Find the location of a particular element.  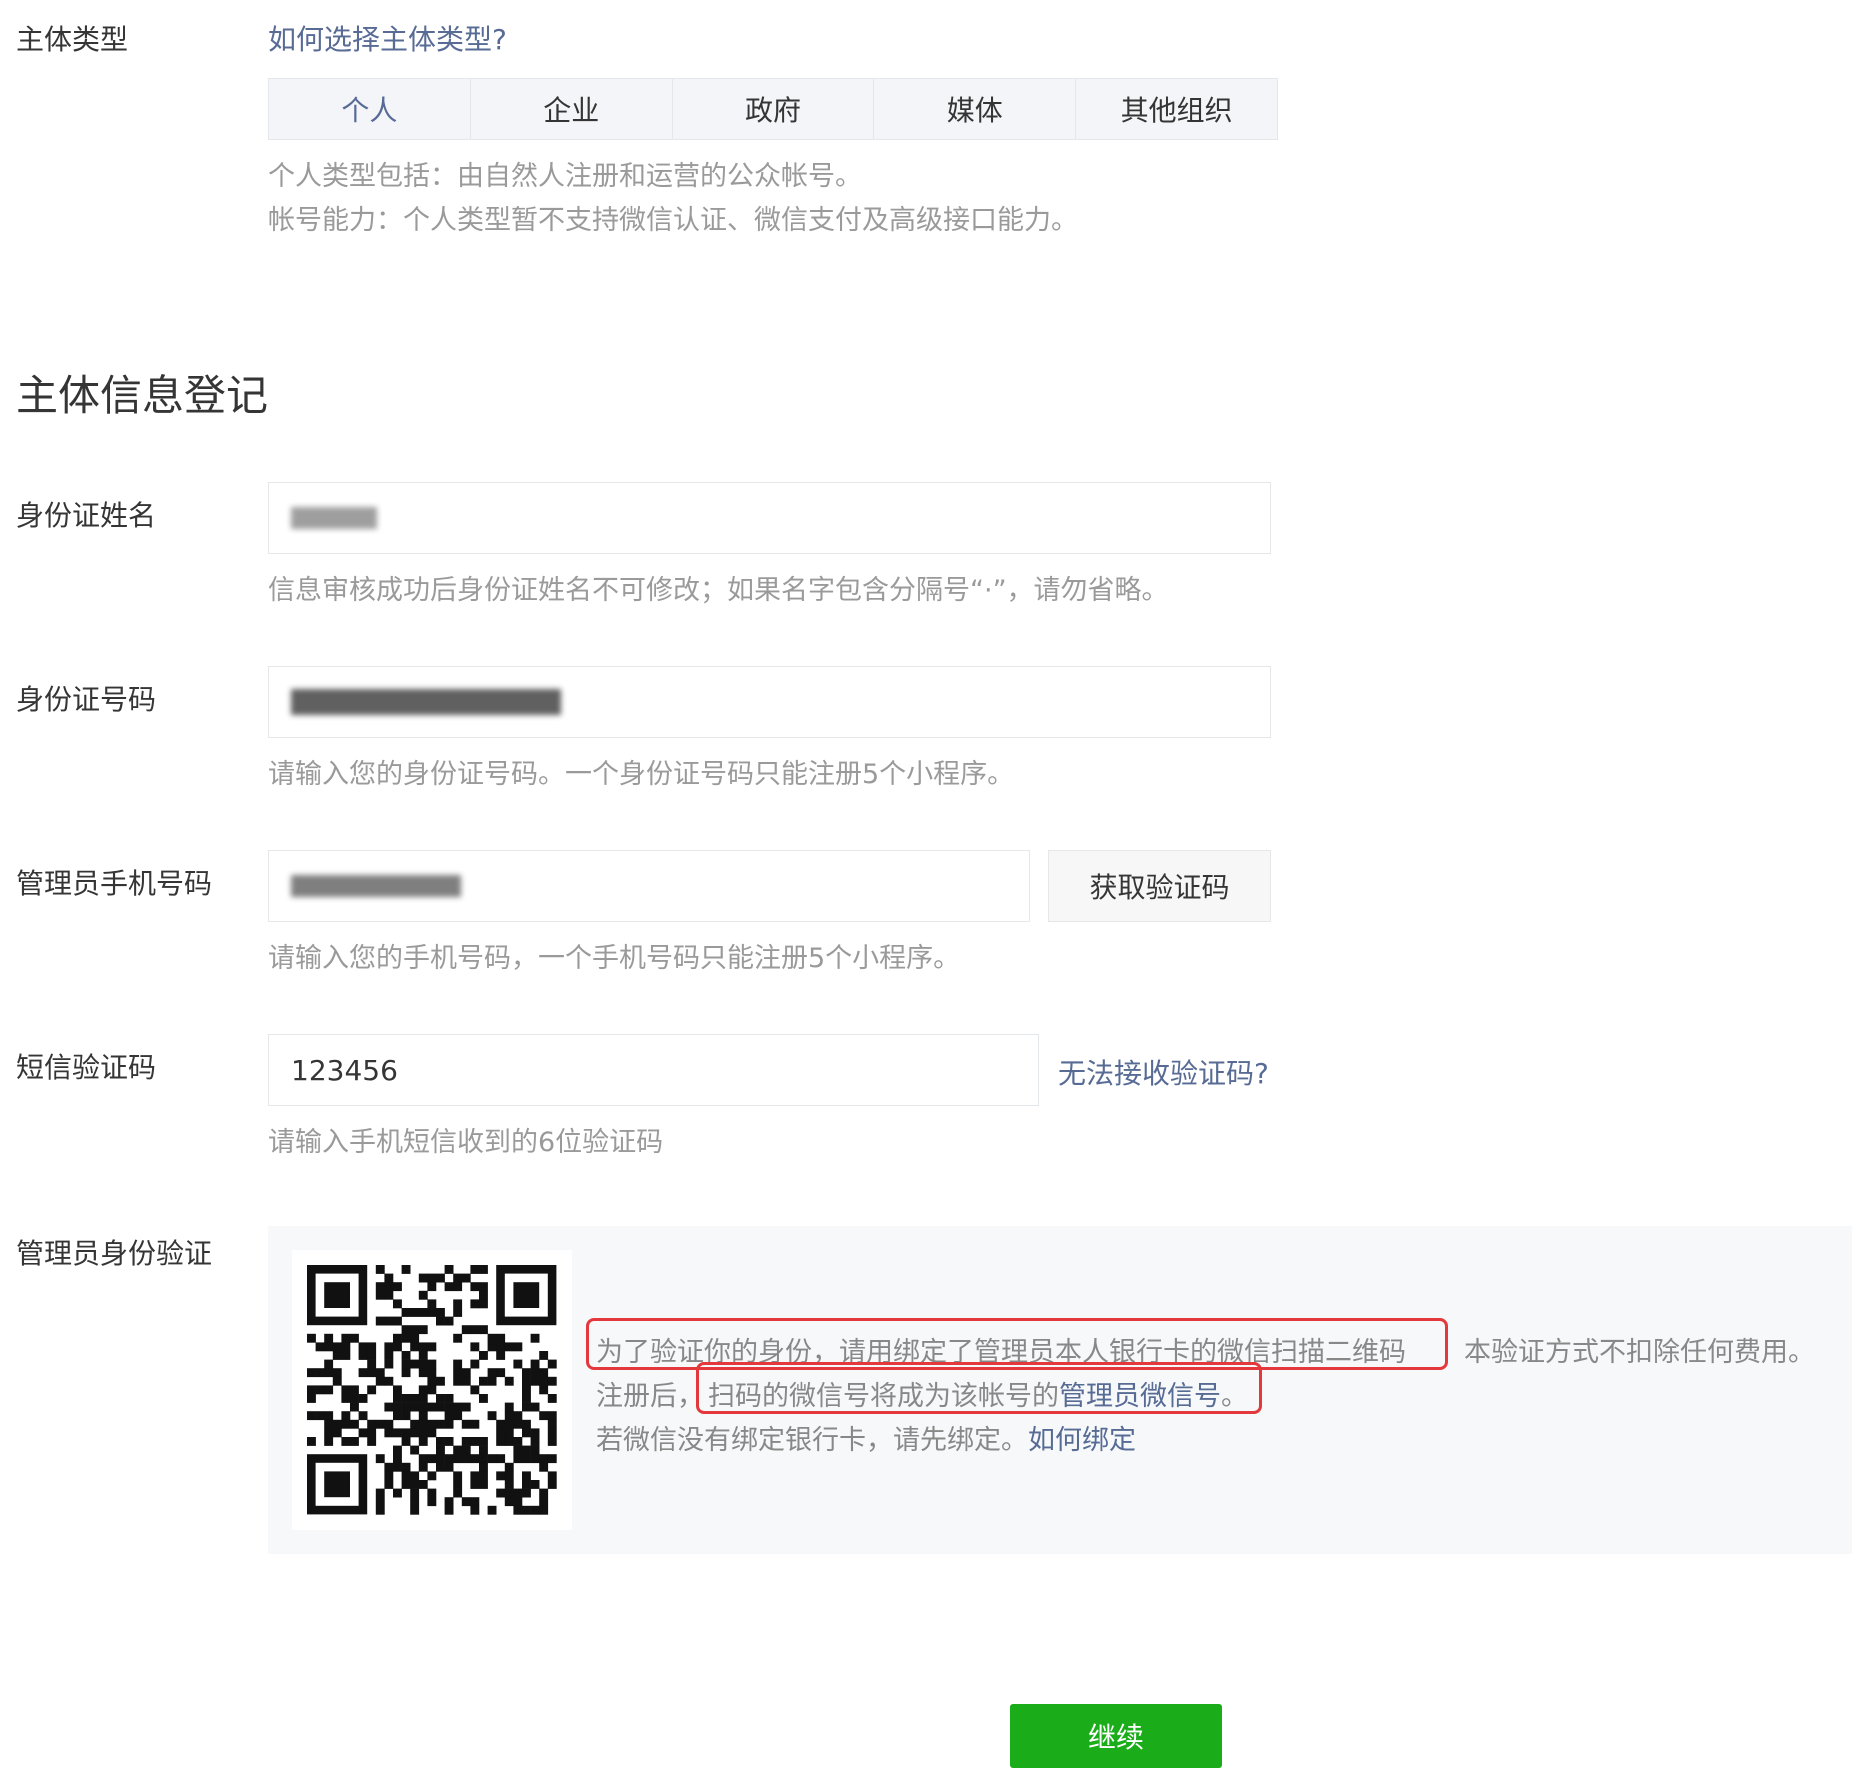

admin-wechat-note: 扫码的微信号将成为该帐号的管理员微信号。 is located at coordinates (978, 1396).